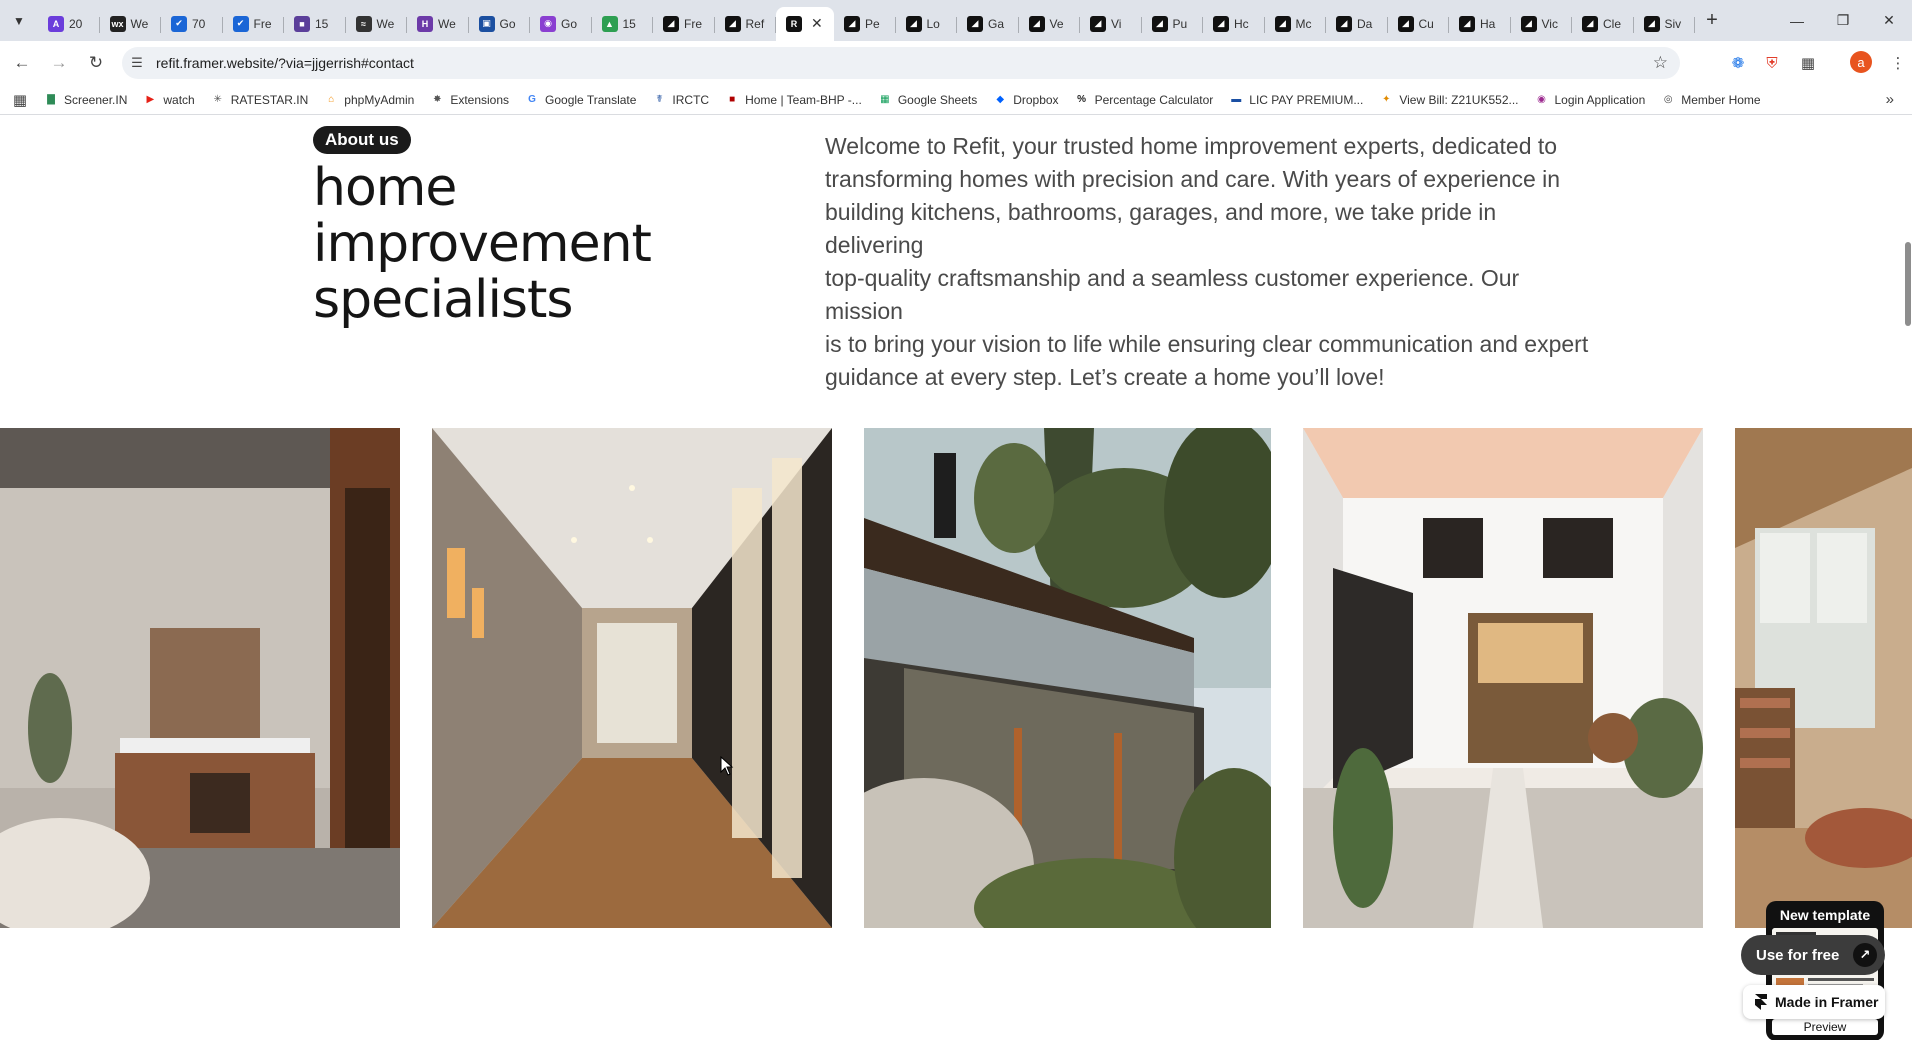  Describe the element at coordinates (1067, 678) in the screenshot. I see `modern-house-image` at that location.